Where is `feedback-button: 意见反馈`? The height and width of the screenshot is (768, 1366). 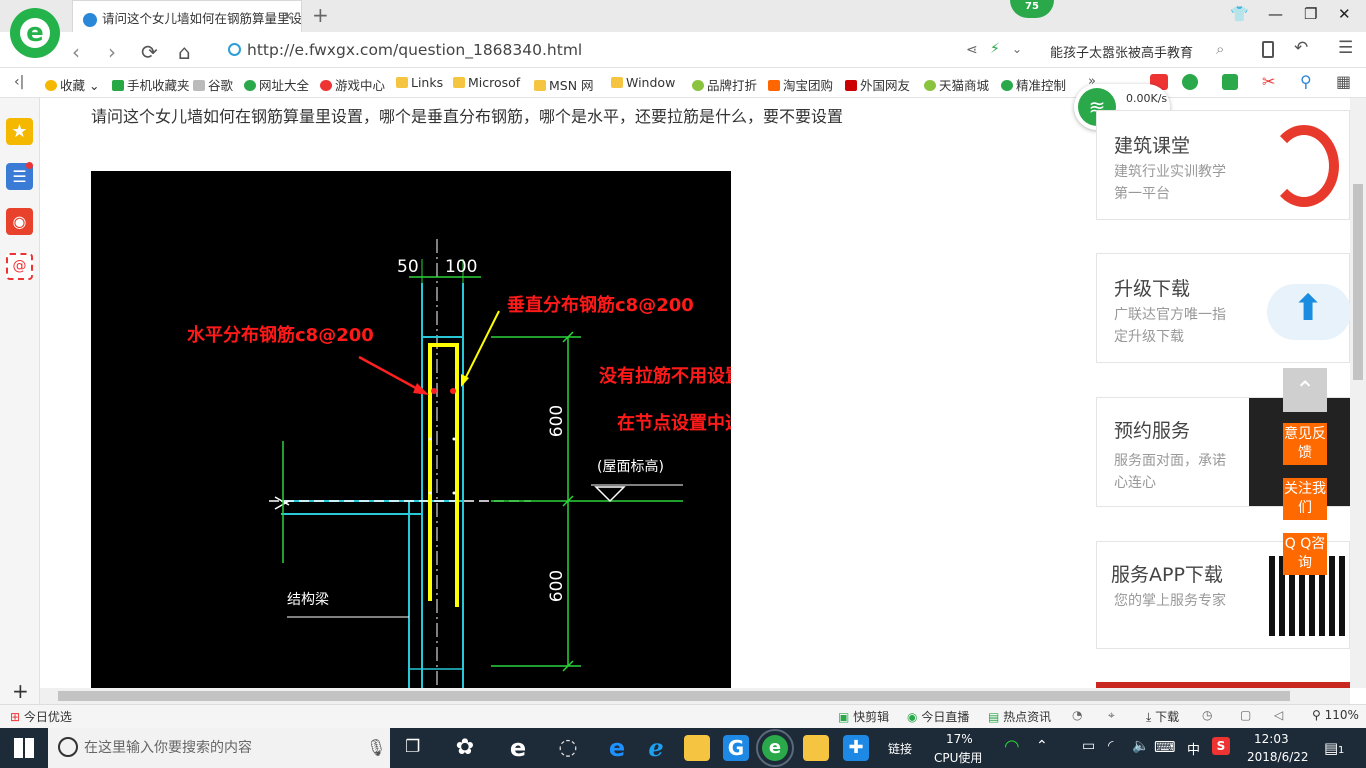 feedback-button: 意见反馈 is located at coordinates (1305, 444).